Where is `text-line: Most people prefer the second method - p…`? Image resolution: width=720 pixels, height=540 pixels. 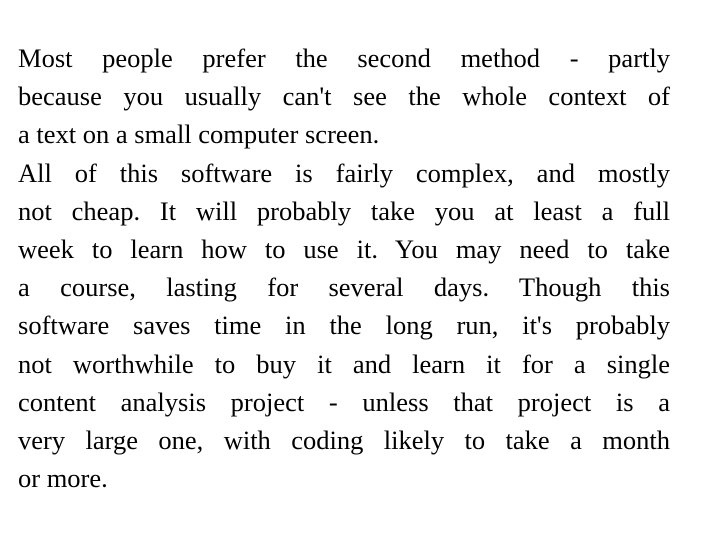
text-line: Most people prefer the second method - p… is located at coordinates (344, 58).